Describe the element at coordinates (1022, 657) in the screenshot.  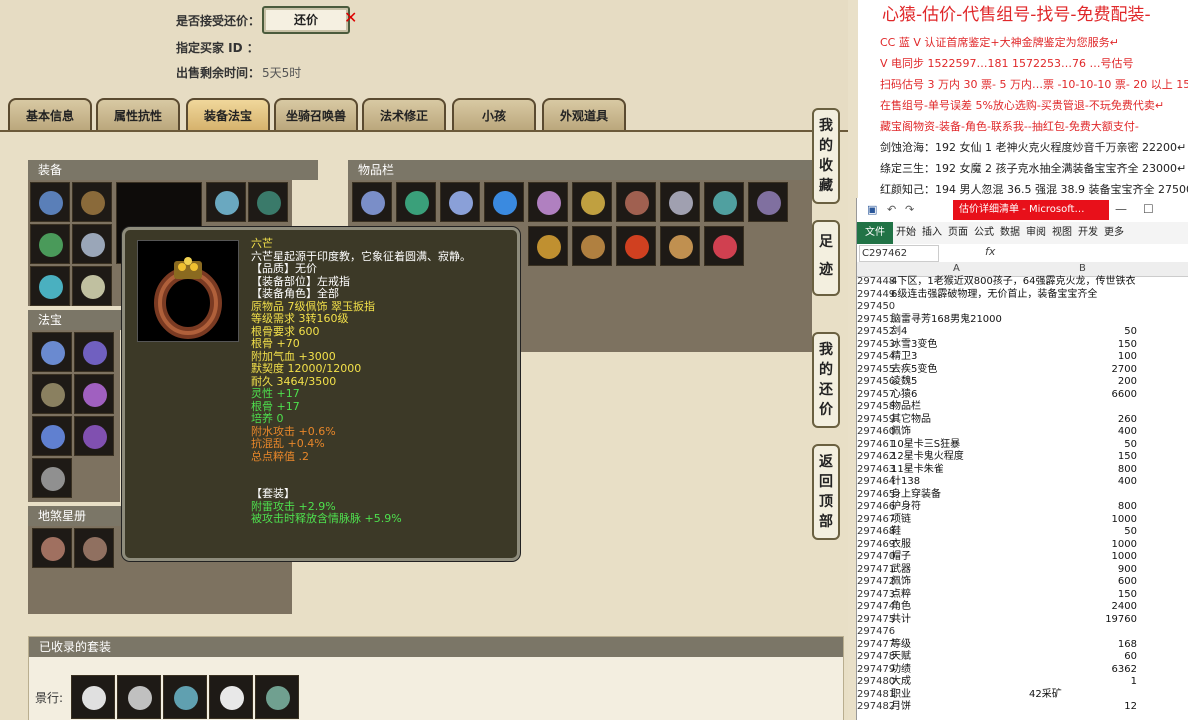
I see `table-row: 297478 天赋 60` at that location.